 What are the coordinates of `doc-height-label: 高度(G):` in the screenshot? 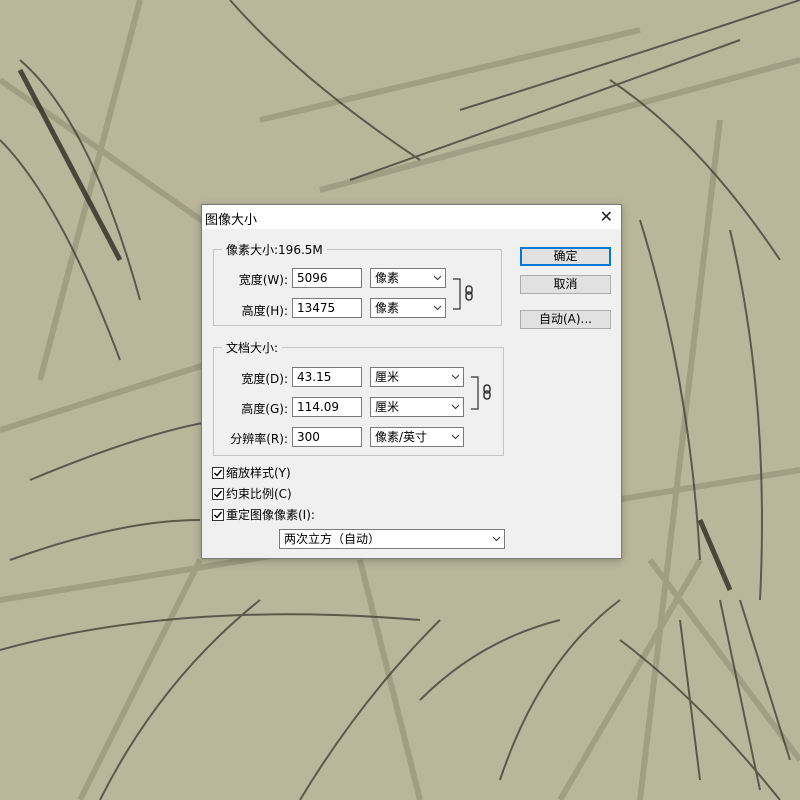 It's located at (264, 409).